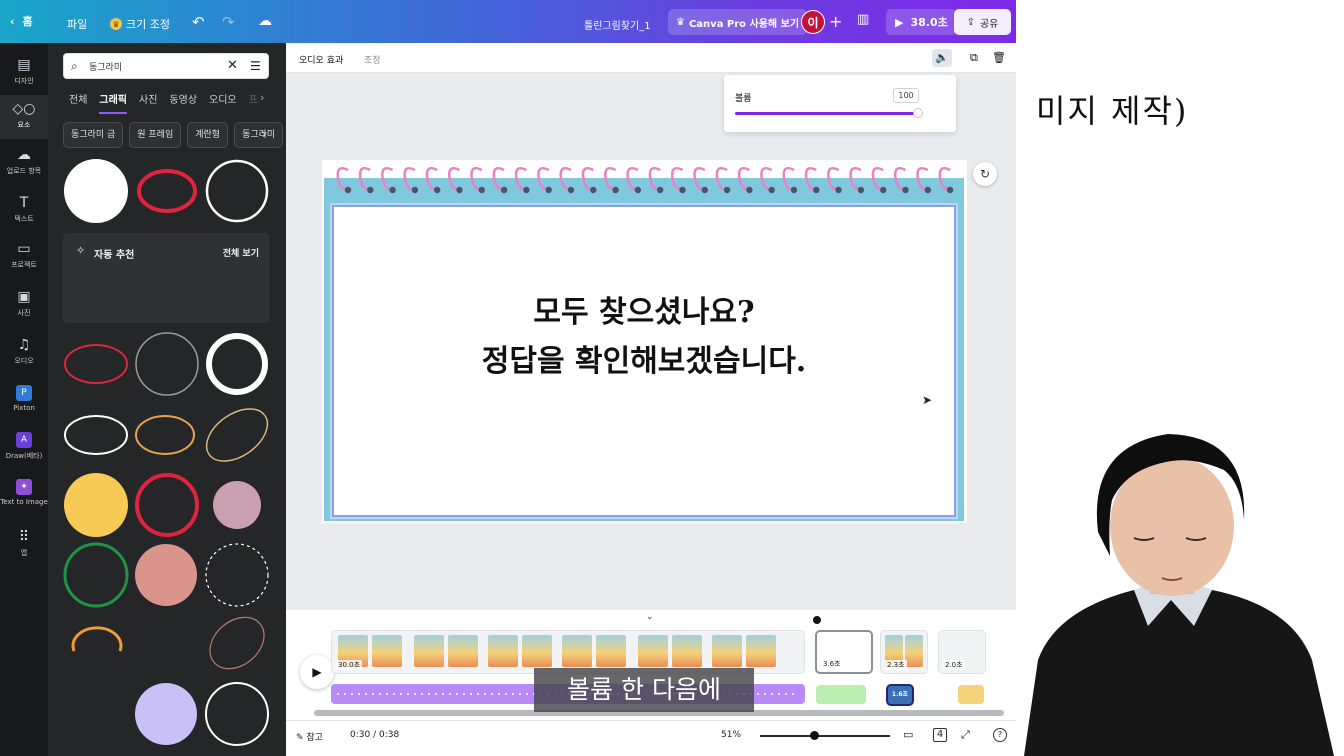  Describe the element at coordinates (899, 22) in the screenshot. I see `play-icon: ▶` at that location.